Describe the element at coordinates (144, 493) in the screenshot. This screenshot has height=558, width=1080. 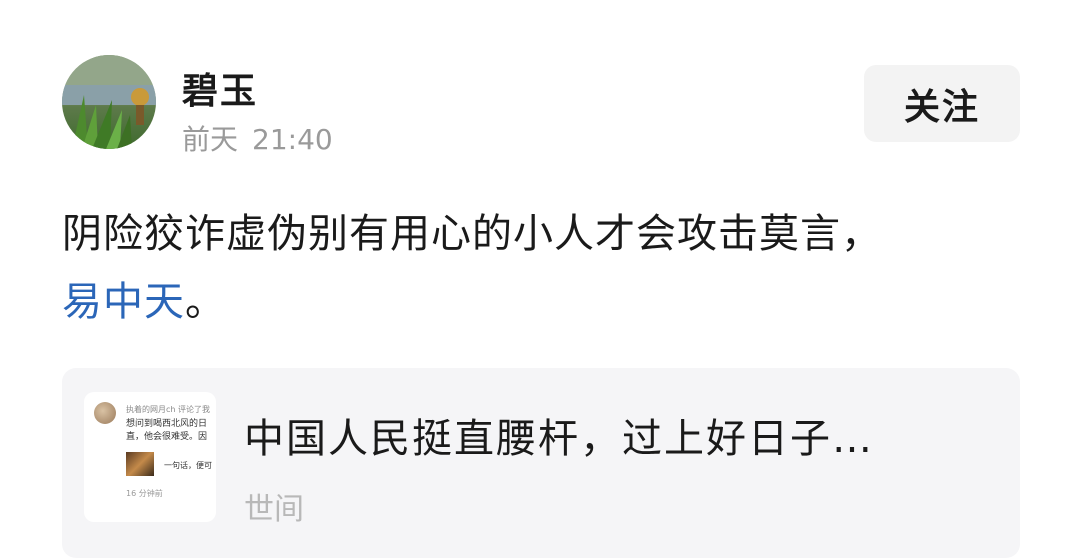
I see `thumb-footer: 16 分钟前` at that location.